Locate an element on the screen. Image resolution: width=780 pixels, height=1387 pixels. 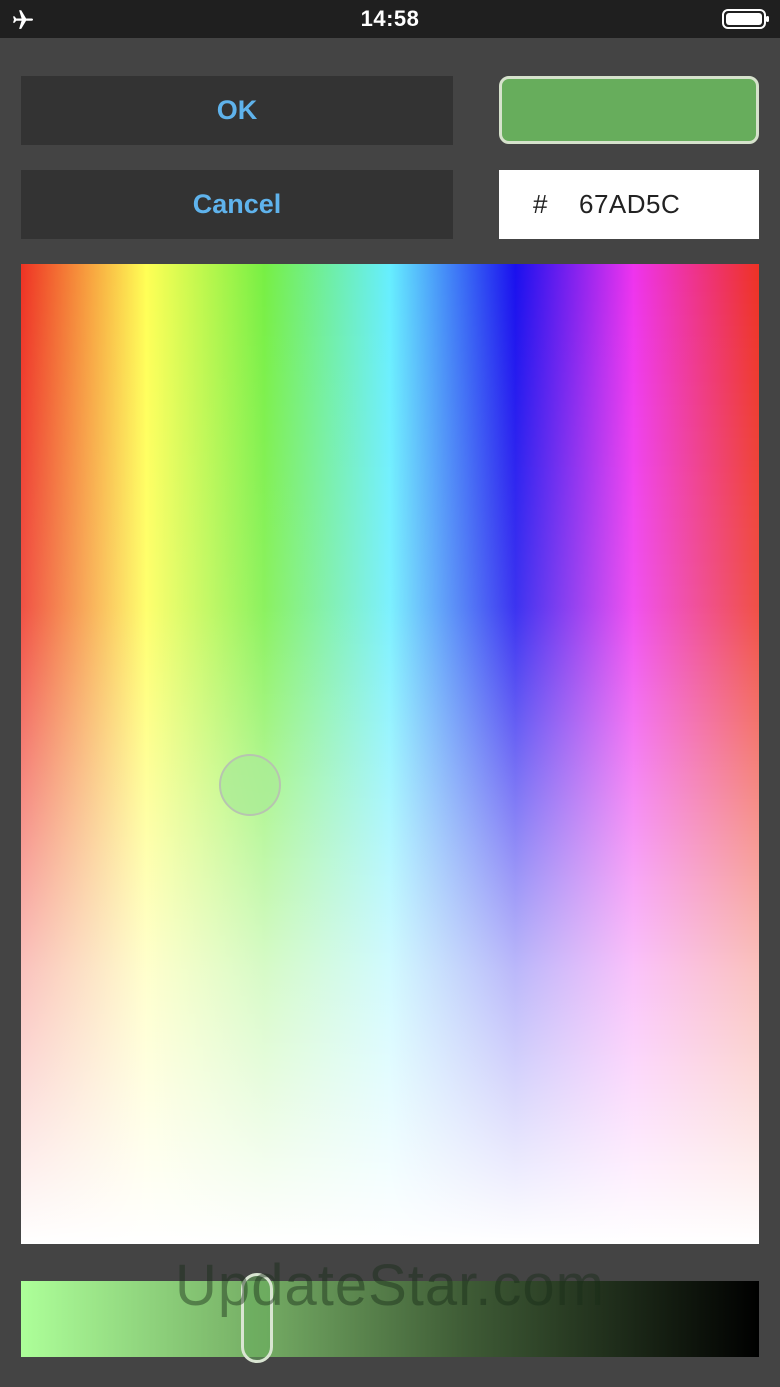
cancel-button: Cancel is located at coordinates (237, 204).